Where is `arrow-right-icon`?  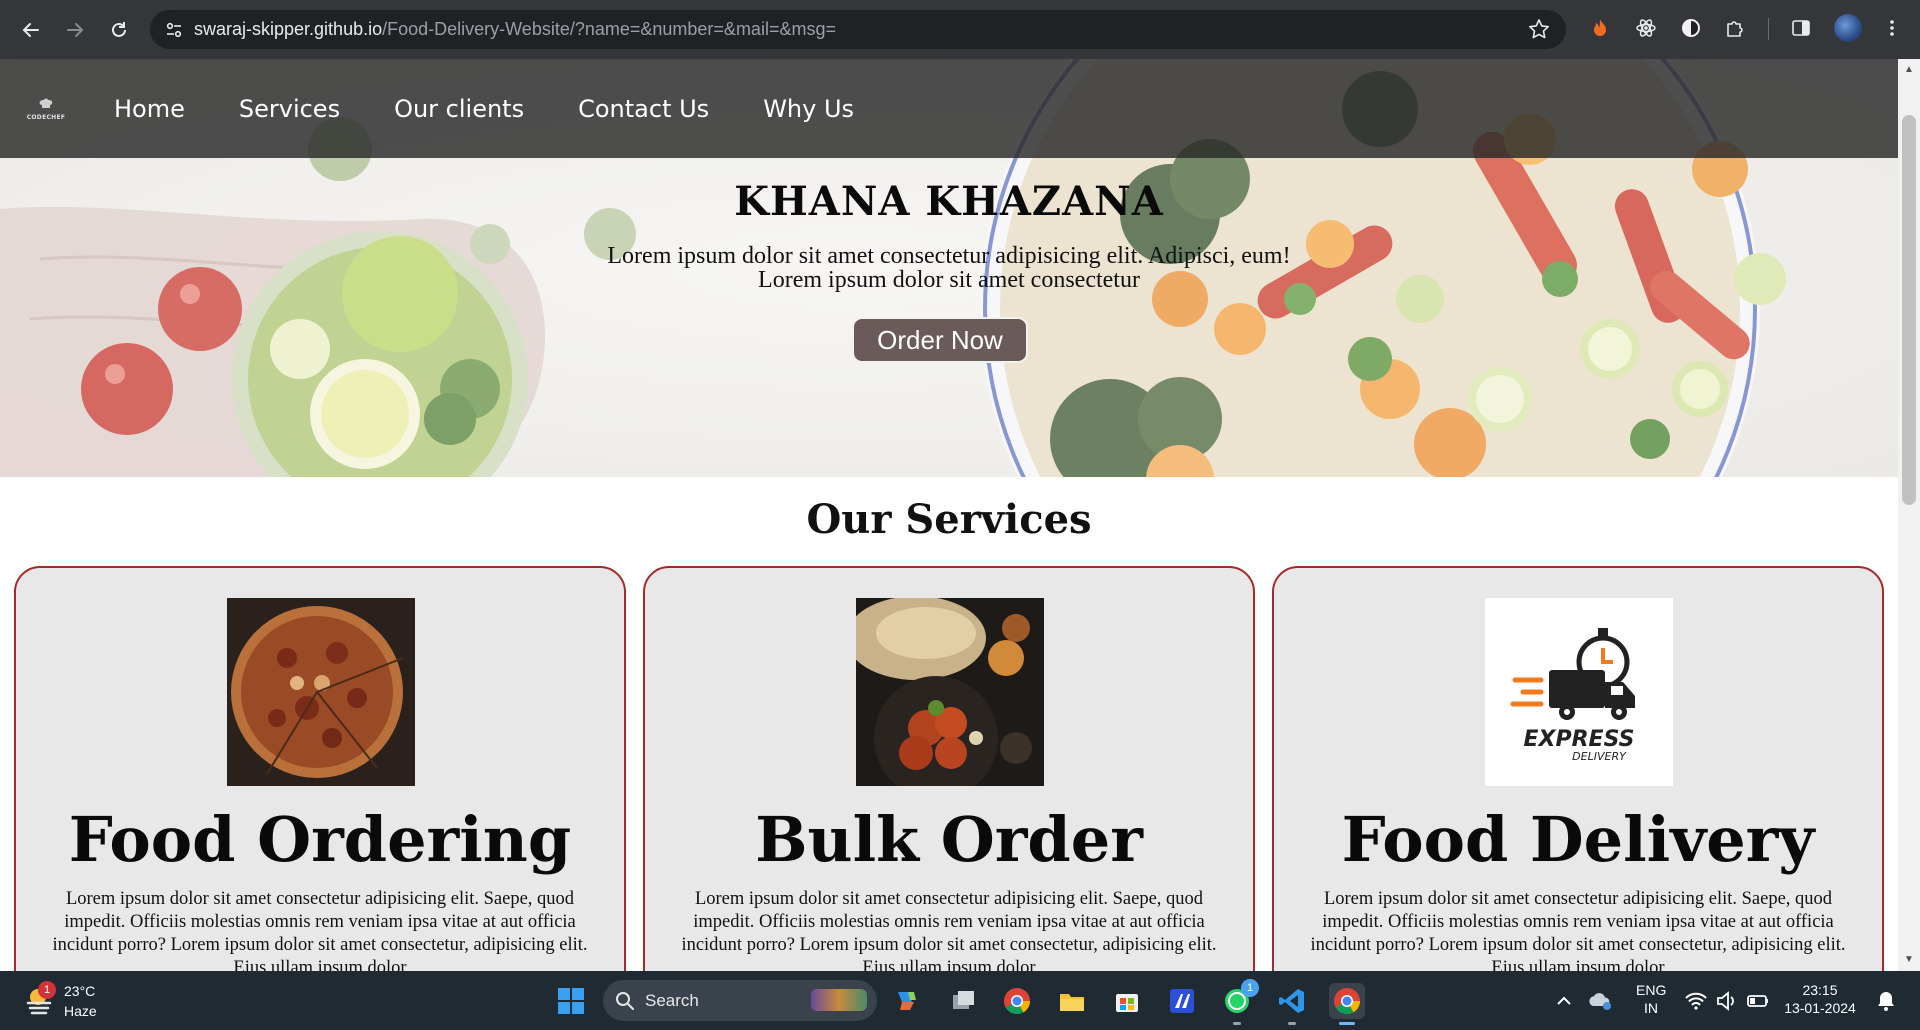 arrow-right-icon is located at coordinates (75, 29).